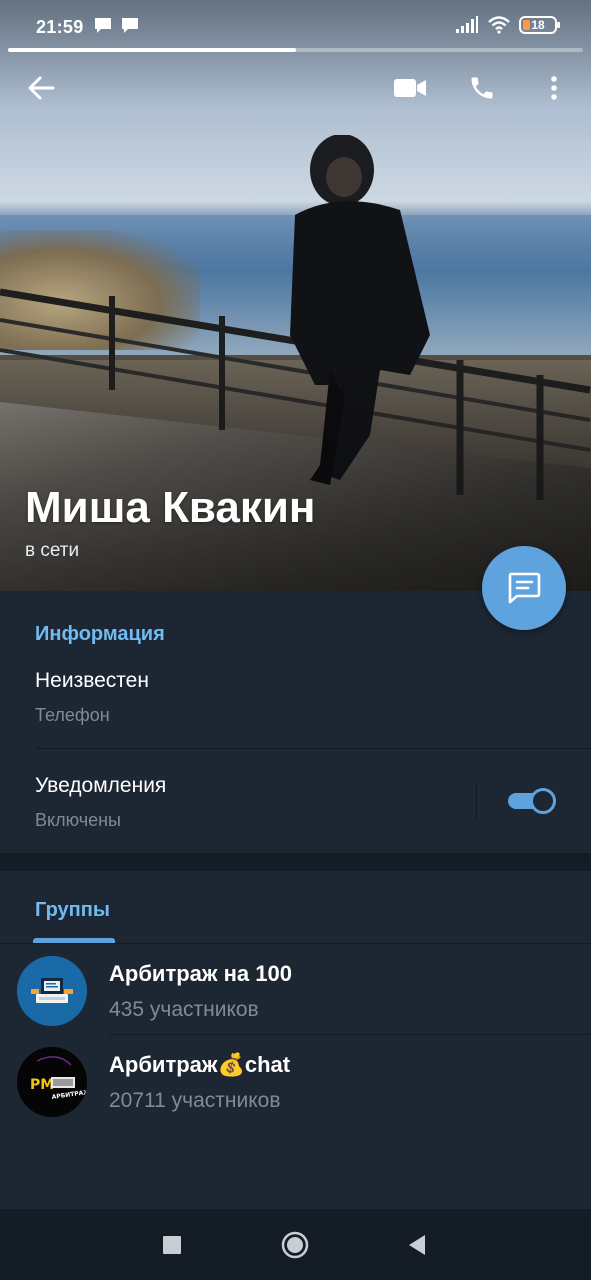 The image size is (591, 1280). I want to click on wifi-icon, so click(499, 25).